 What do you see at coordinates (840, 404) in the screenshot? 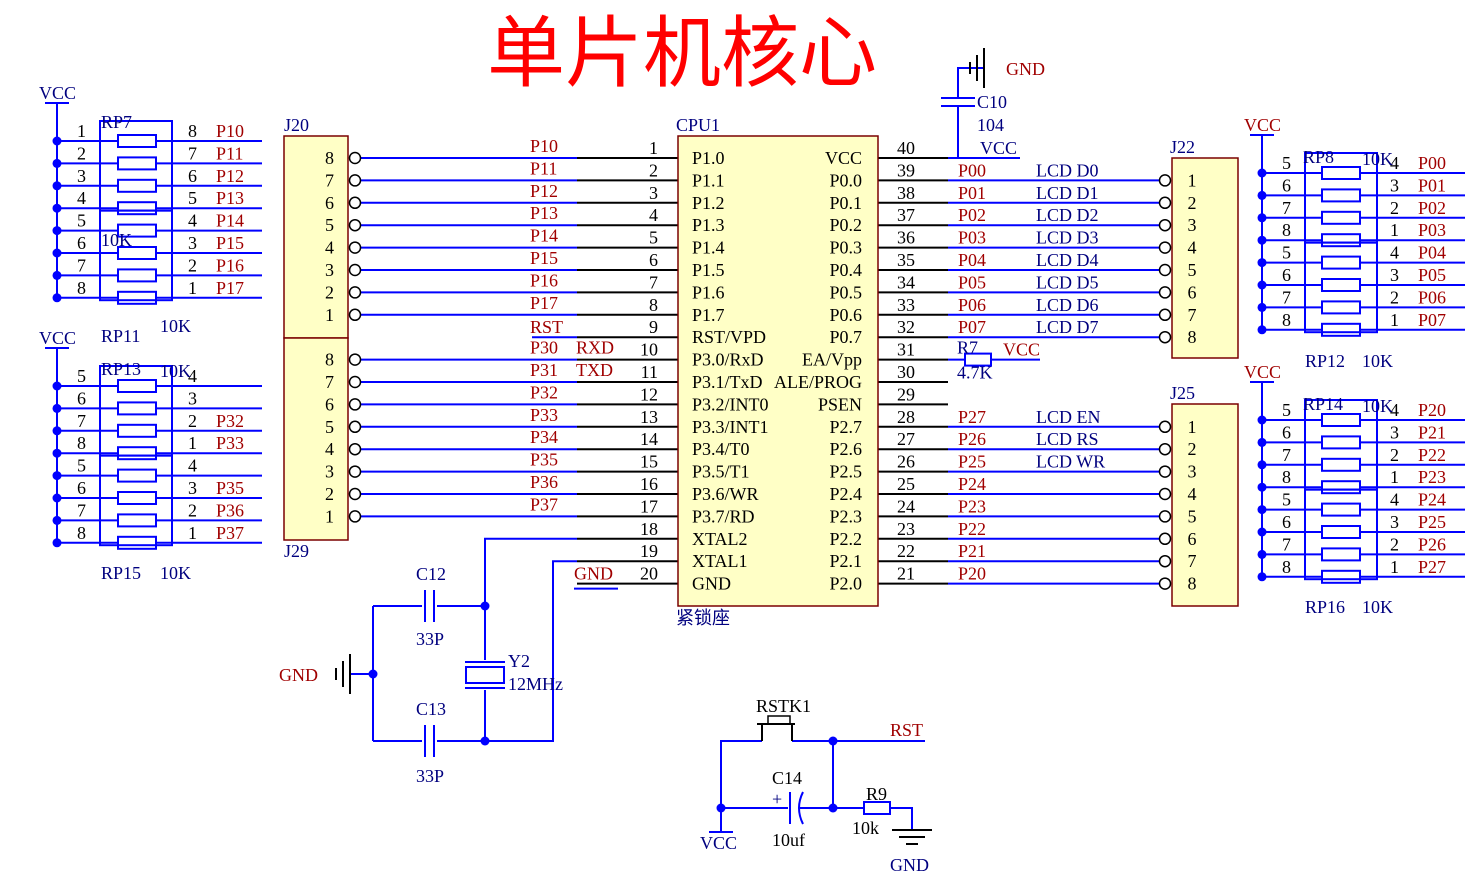
I see `cpu-pin-name: PSEN` at bounding box center [840, 404].